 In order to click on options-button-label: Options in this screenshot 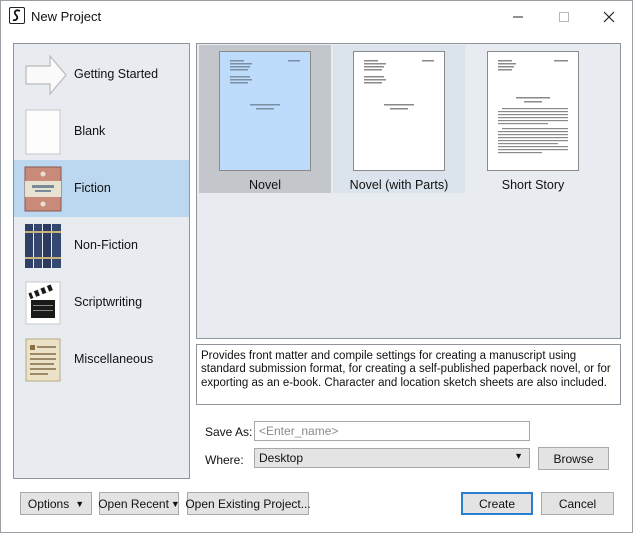, I will do `click(48, 503)`.